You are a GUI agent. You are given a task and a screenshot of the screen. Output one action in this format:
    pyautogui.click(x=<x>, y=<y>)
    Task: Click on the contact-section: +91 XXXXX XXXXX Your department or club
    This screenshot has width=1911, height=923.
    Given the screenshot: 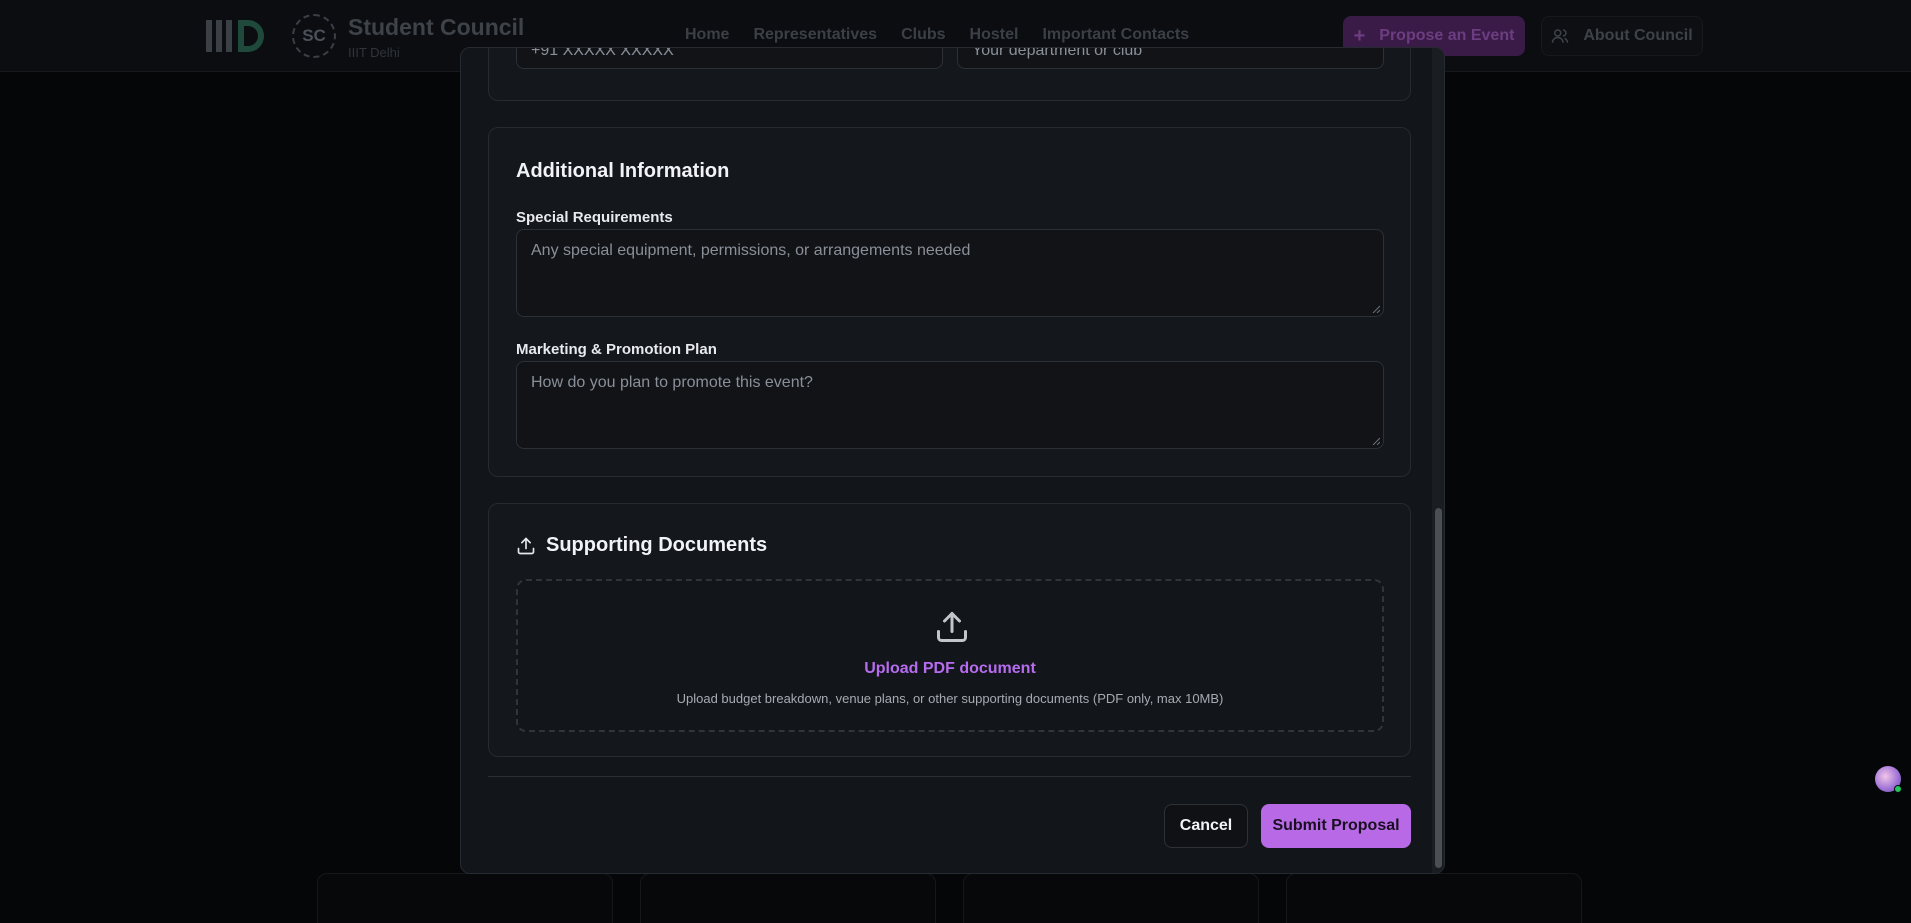 What is the action you would take?
    pyautogui.click(x=949, y=74)
    